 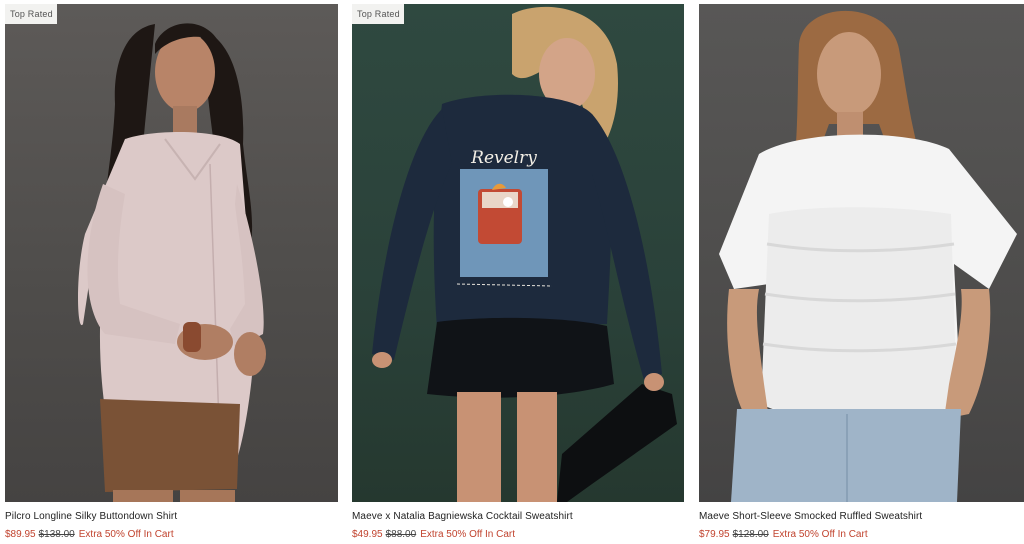 I want to click on price-row: $79.95 $128.00 Extra 50% Off In Cart, so click(x=861, y=535).